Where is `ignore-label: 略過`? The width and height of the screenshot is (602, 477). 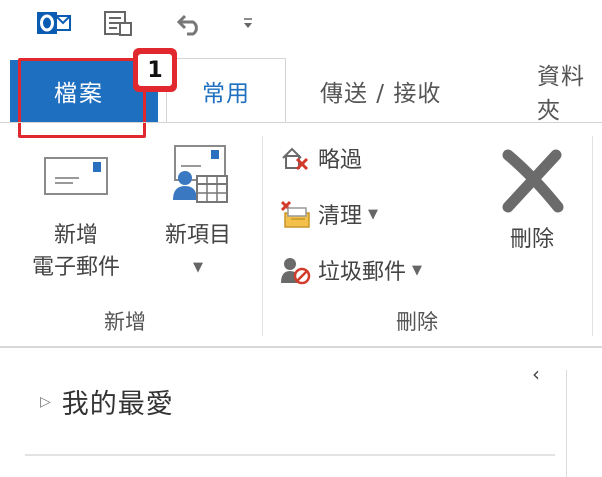
ignore-label: 略過 is located at coordinates (340, 160).